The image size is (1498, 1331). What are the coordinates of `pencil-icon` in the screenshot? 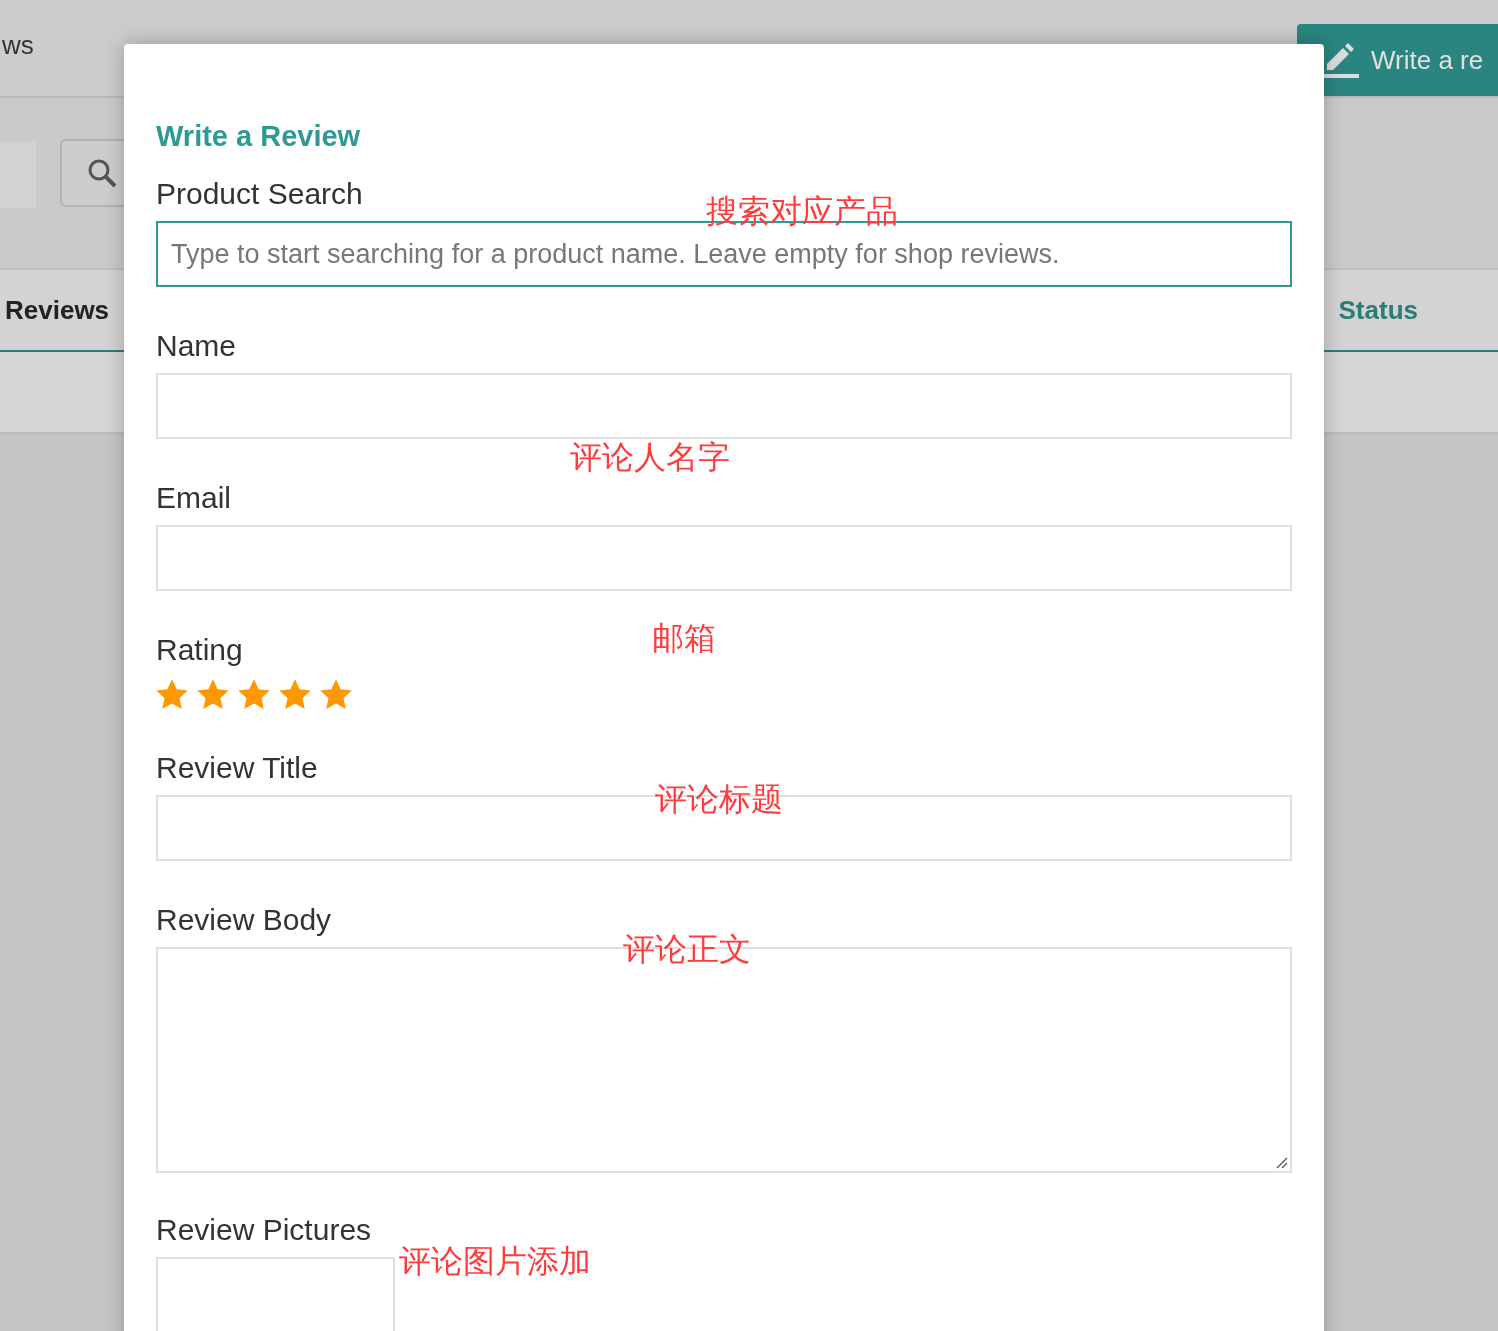 It's located at (1341, 60).